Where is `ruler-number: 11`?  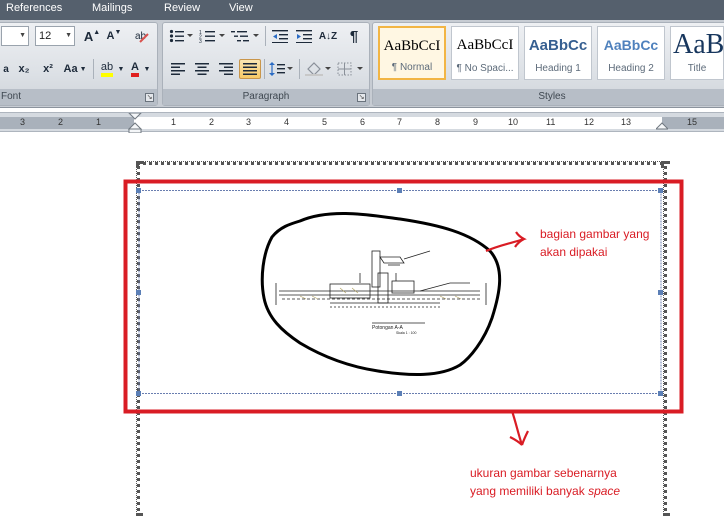
ruler-number: 11 is located at coordinates (551, 122).